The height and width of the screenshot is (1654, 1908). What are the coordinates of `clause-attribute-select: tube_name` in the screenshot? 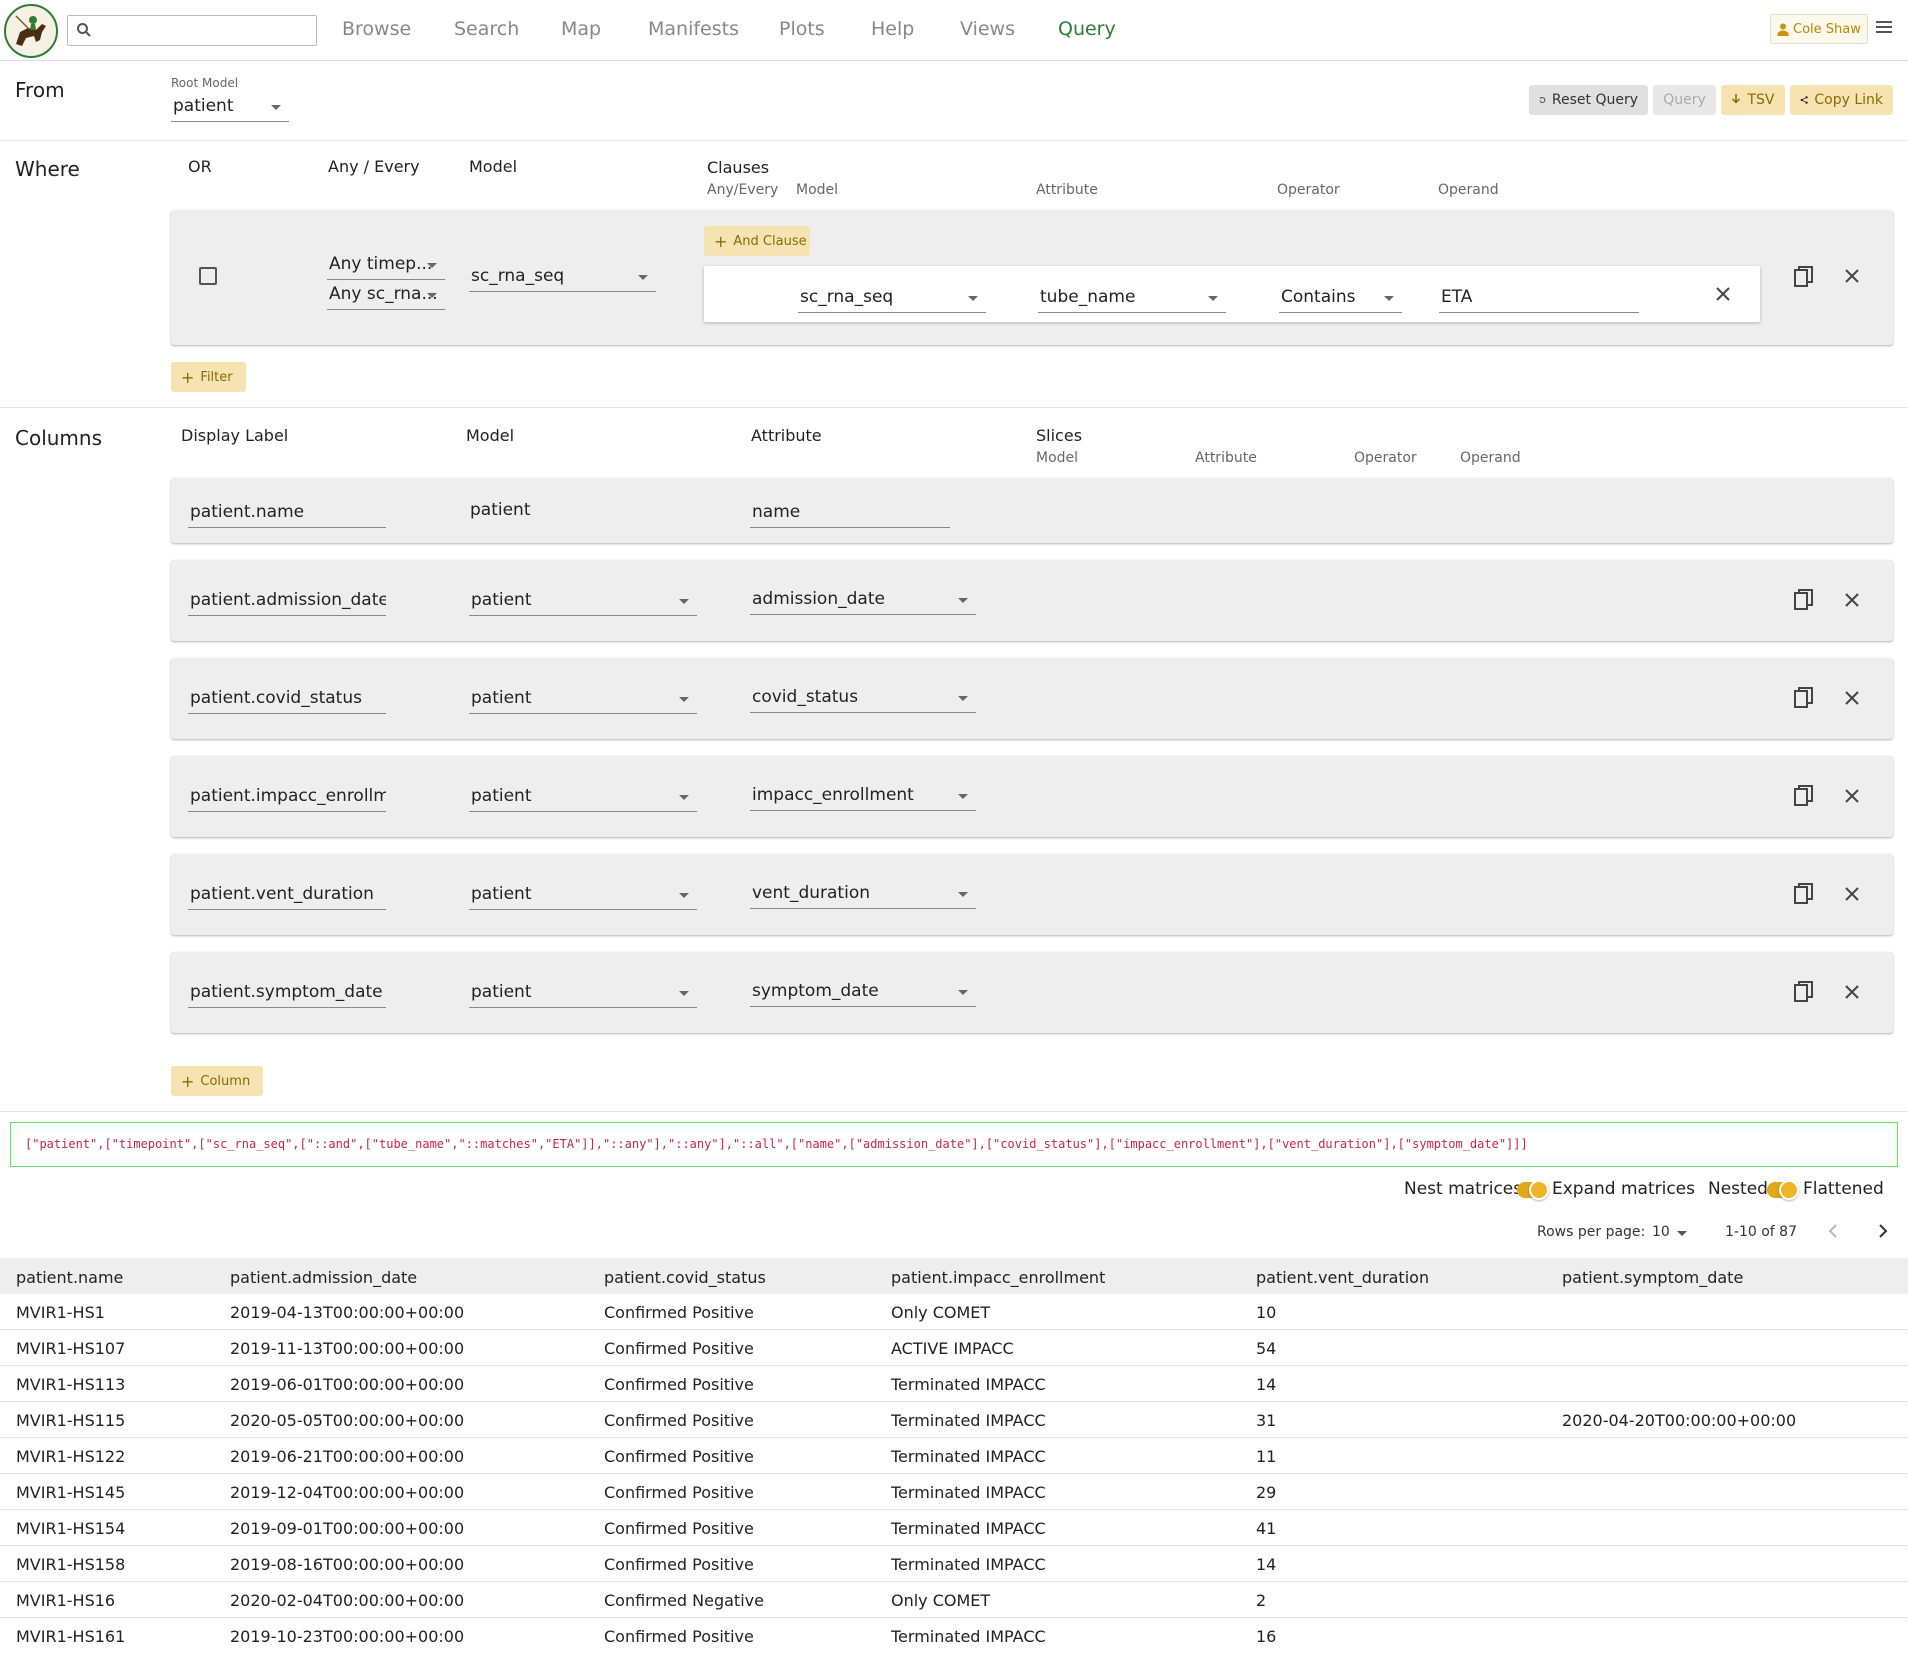 It's located at (1132, 294).